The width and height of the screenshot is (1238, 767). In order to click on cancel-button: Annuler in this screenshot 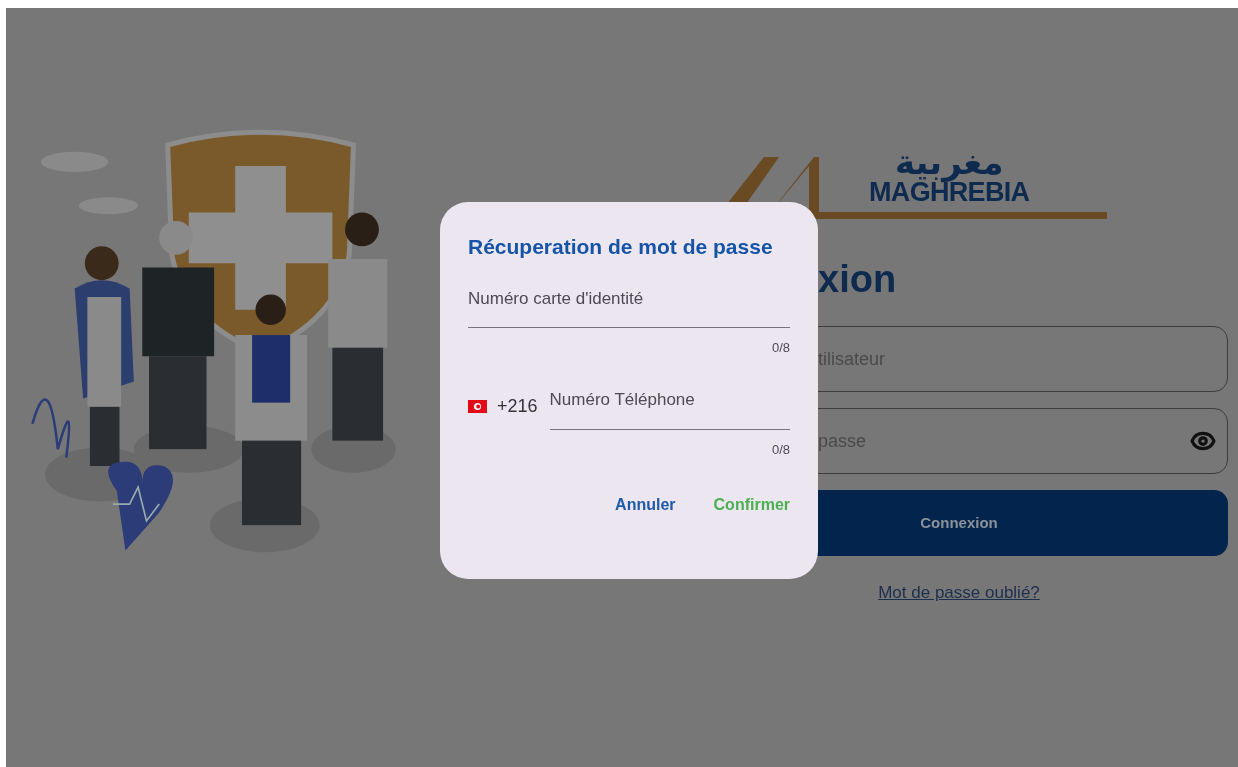, I will do `click(645, 505)`.